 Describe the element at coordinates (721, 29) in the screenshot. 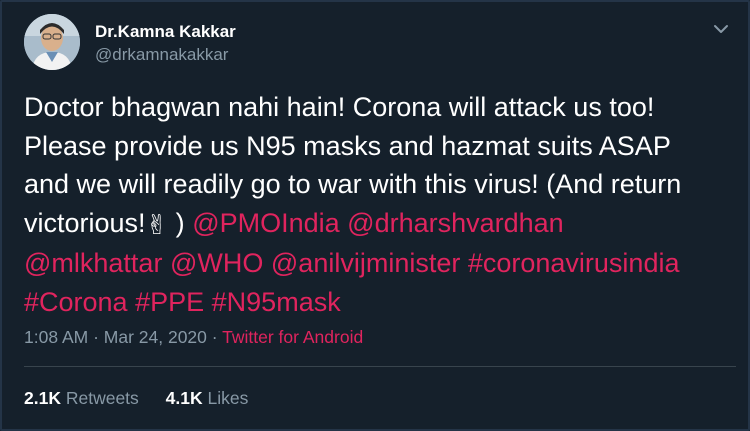

I see `chevron-down-icon` at that location.